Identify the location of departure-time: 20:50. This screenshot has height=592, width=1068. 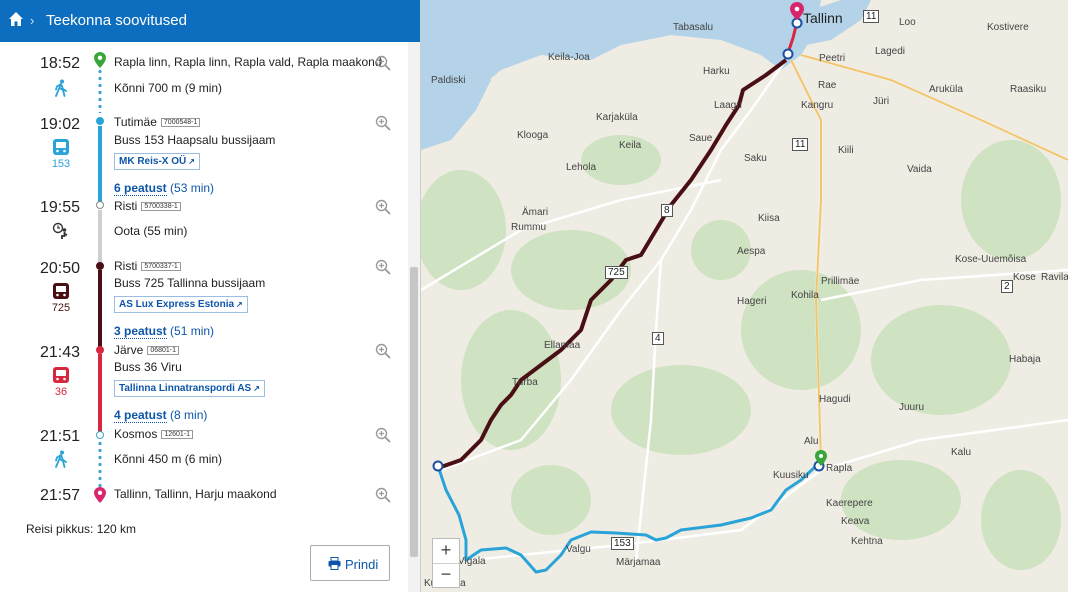
(59, 268).